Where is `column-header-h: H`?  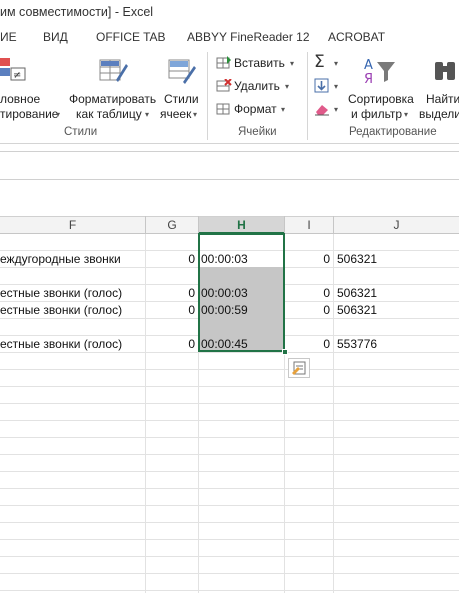
column-header-h: H is located at coordinates (241, 225).